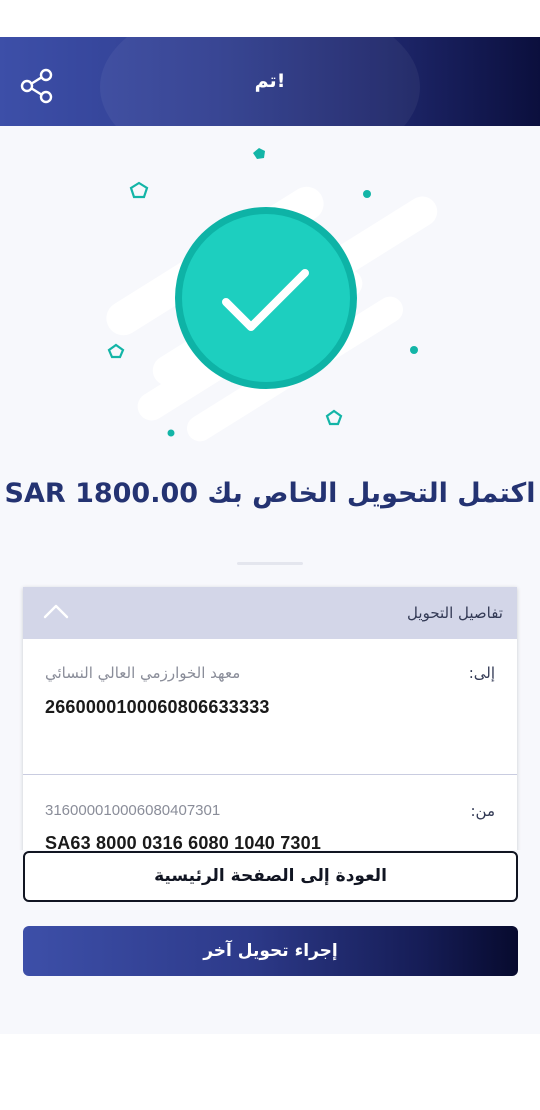  I want to click on recipient-account: 2660000100060806633333, so click(157, 707).